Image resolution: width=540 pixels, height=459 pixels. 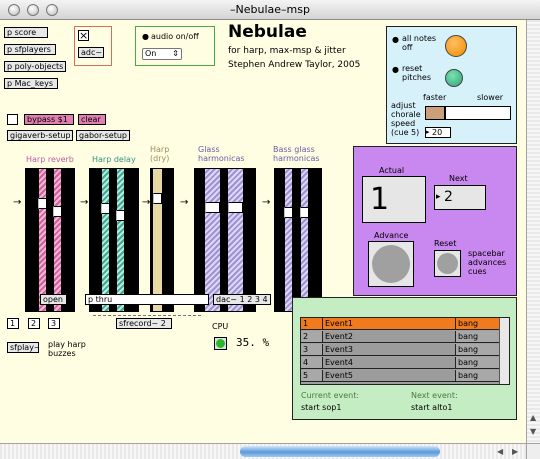 I want to click on mixer-label-harp-dry: Harp (dry), so click(x=160, y=154).